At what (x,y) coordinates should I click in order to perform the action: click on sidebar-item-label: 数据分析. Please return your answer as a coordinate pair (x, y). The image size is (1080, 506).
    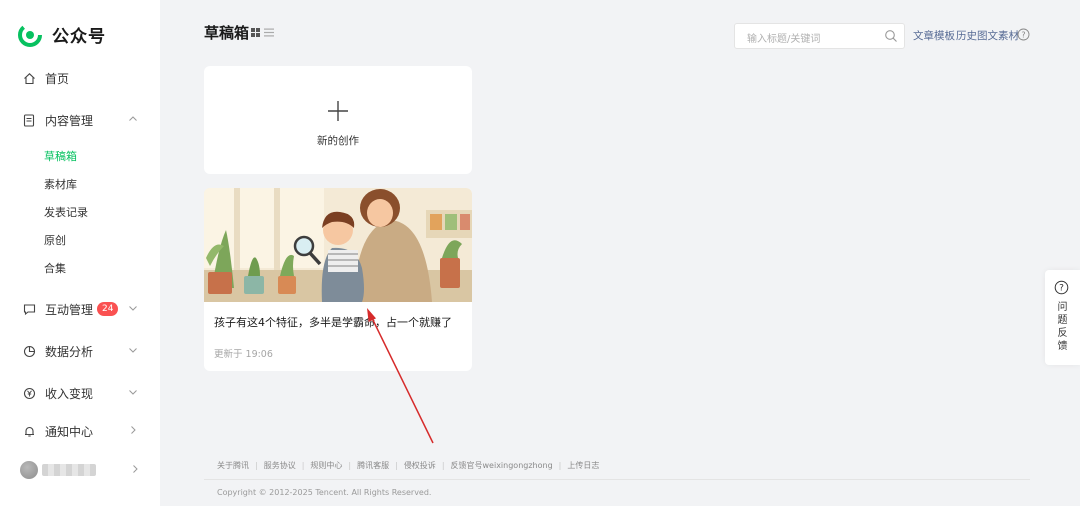
    Looking at the image, I should click on (69, 351).